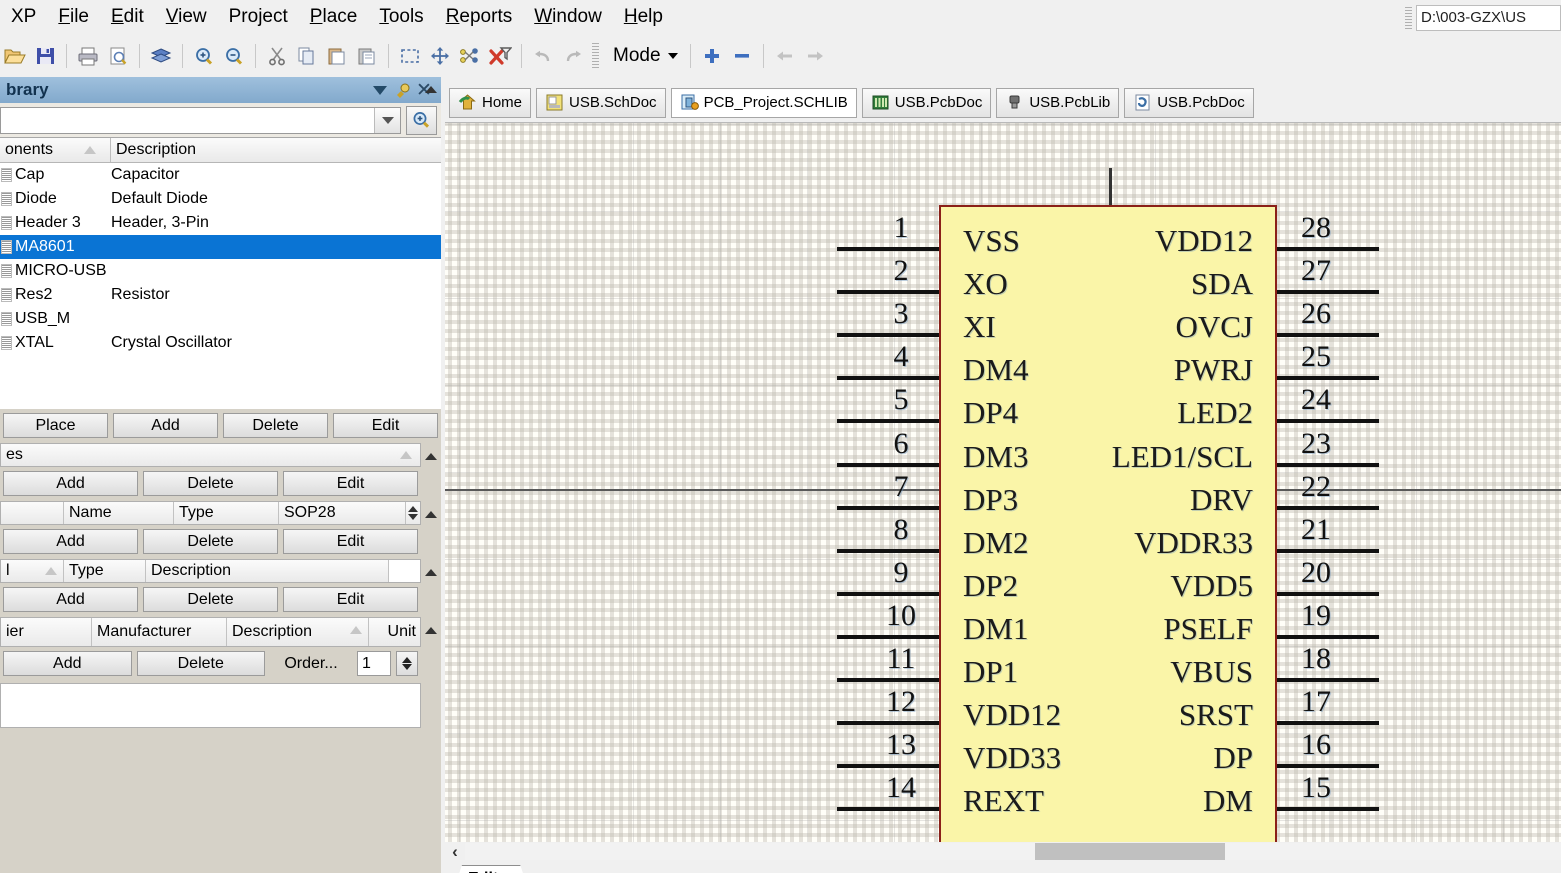 Image resolution: width=1561 pixels, height=873 pixels. I want to click on menu-item-project: Project, so click(258, 17).